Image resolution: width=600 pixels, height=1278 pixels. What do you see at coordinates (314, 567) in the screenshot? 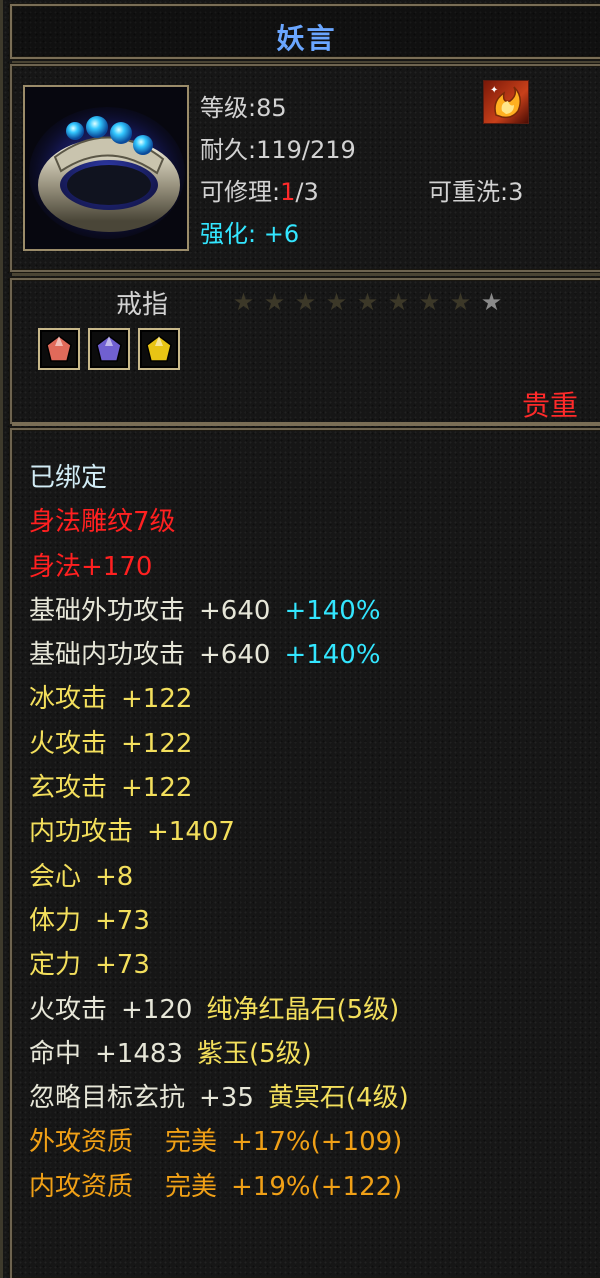
I see `stat-row: 身法+170` at bounding box center [314, 567].